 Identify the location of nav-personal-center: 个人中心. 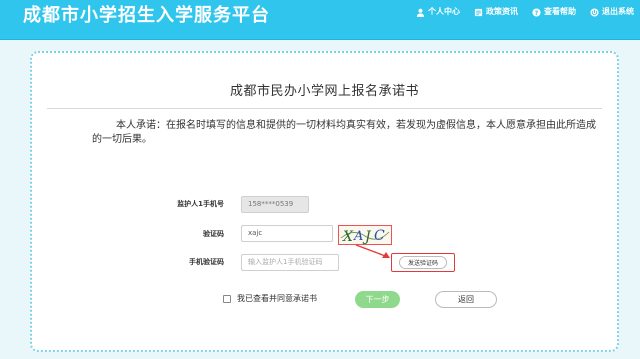
(438, 12).